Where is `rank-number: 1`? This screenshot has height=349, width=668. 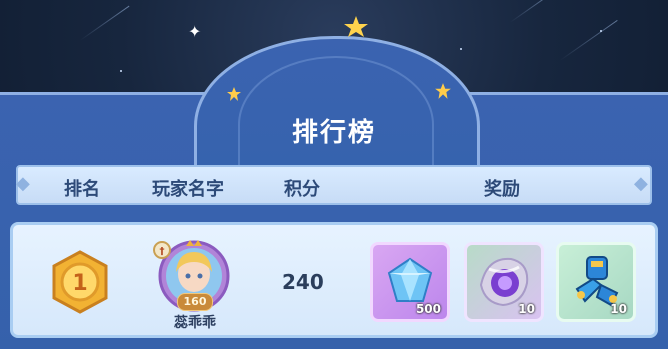
rank-number: 1 is located at coordinates (79, 283).